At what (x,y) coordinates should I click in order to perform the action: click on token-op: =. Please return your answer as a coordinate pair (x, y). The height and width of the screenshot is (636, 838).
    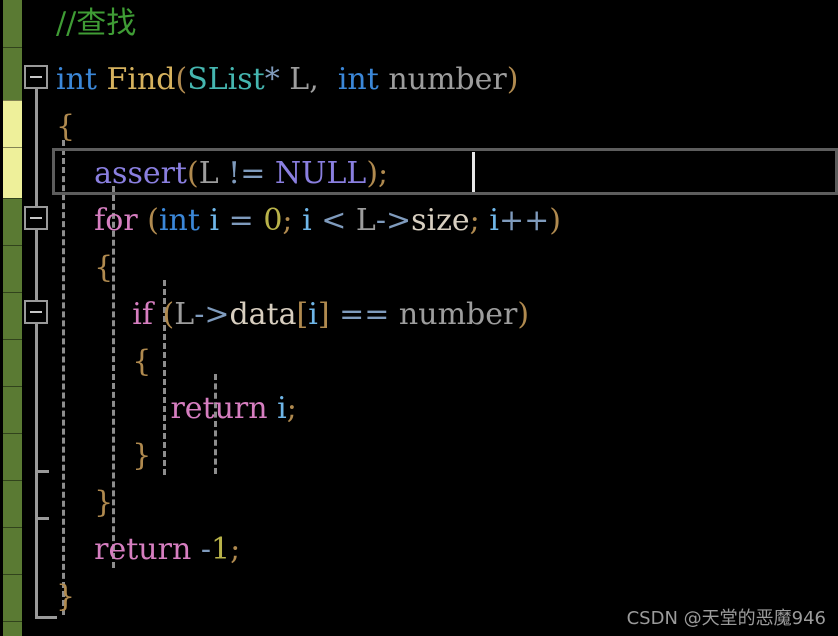
    Looking at the image, I should click on (241, 220).